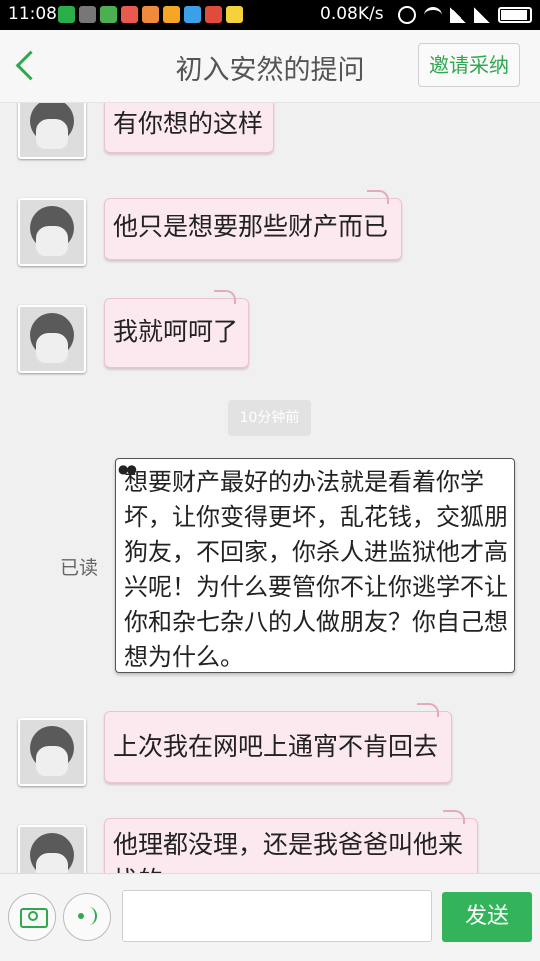  Describe the element at coordinates (352, 14) in the screenshot. I see `network-speed: 0.08K/s` at that location.